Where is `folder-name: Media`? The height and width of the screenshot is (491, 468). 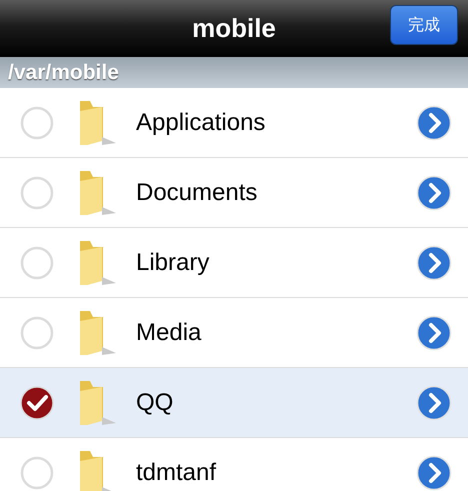
folder-name: Media is located at coordinates (169, 332).